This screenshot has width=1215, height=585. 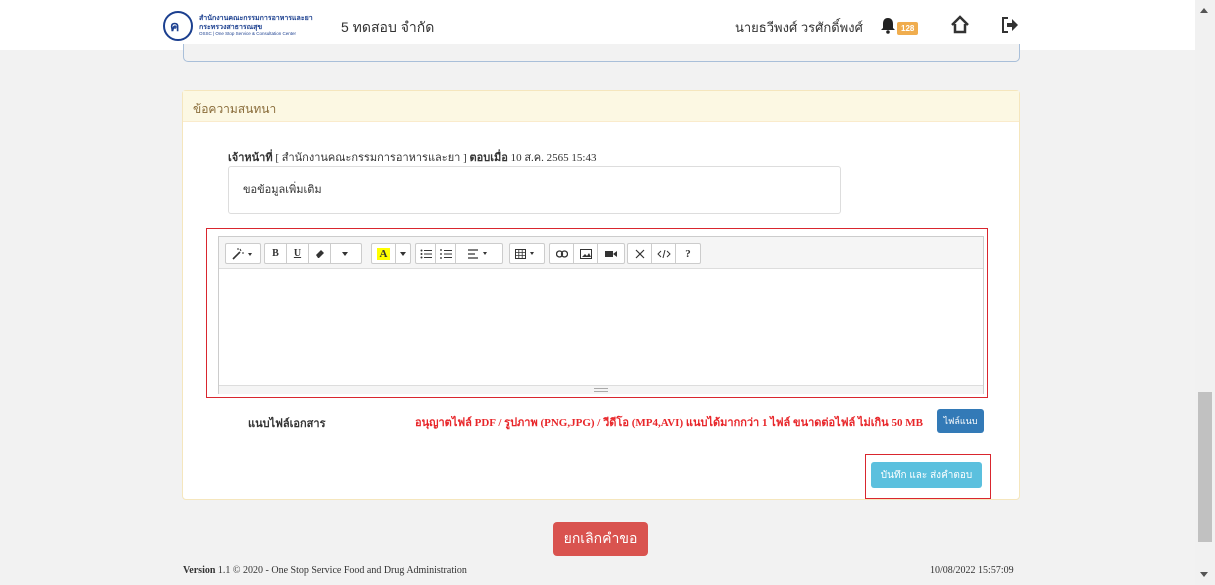 I want to click on grip-icon, so click(x=601, y=390).